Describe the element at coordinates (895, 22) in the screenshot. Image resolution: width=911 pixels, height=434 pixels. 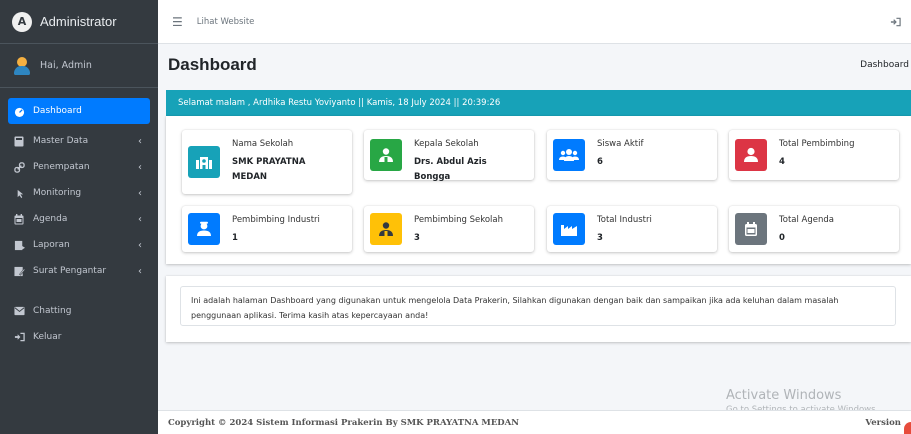
I see `logout-top-icon` at that location.